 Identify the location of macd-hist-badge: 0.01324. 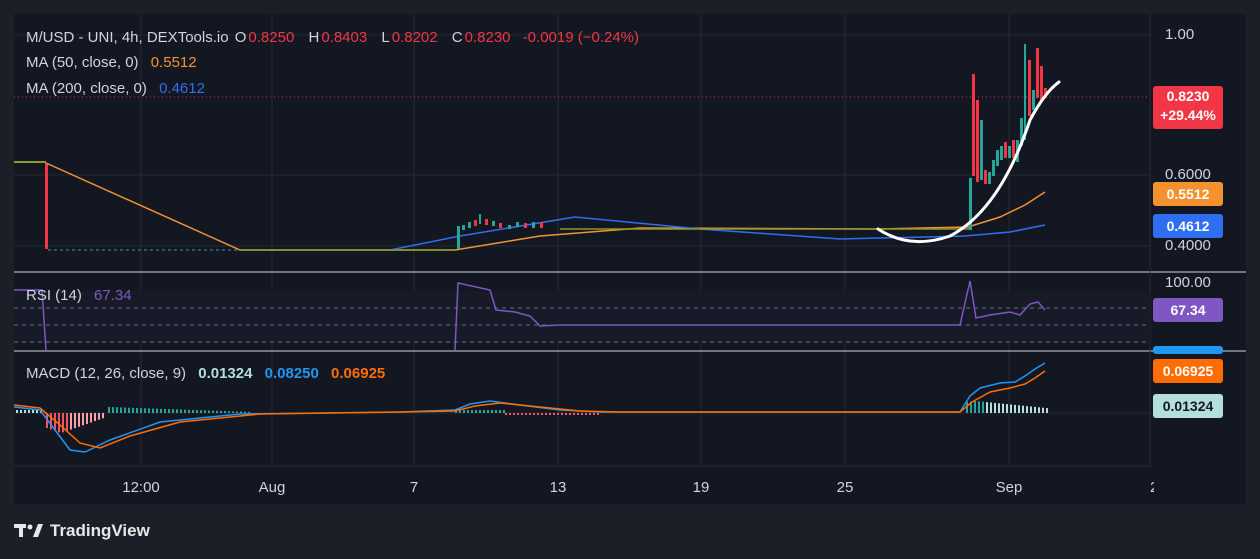
(1188, 406).